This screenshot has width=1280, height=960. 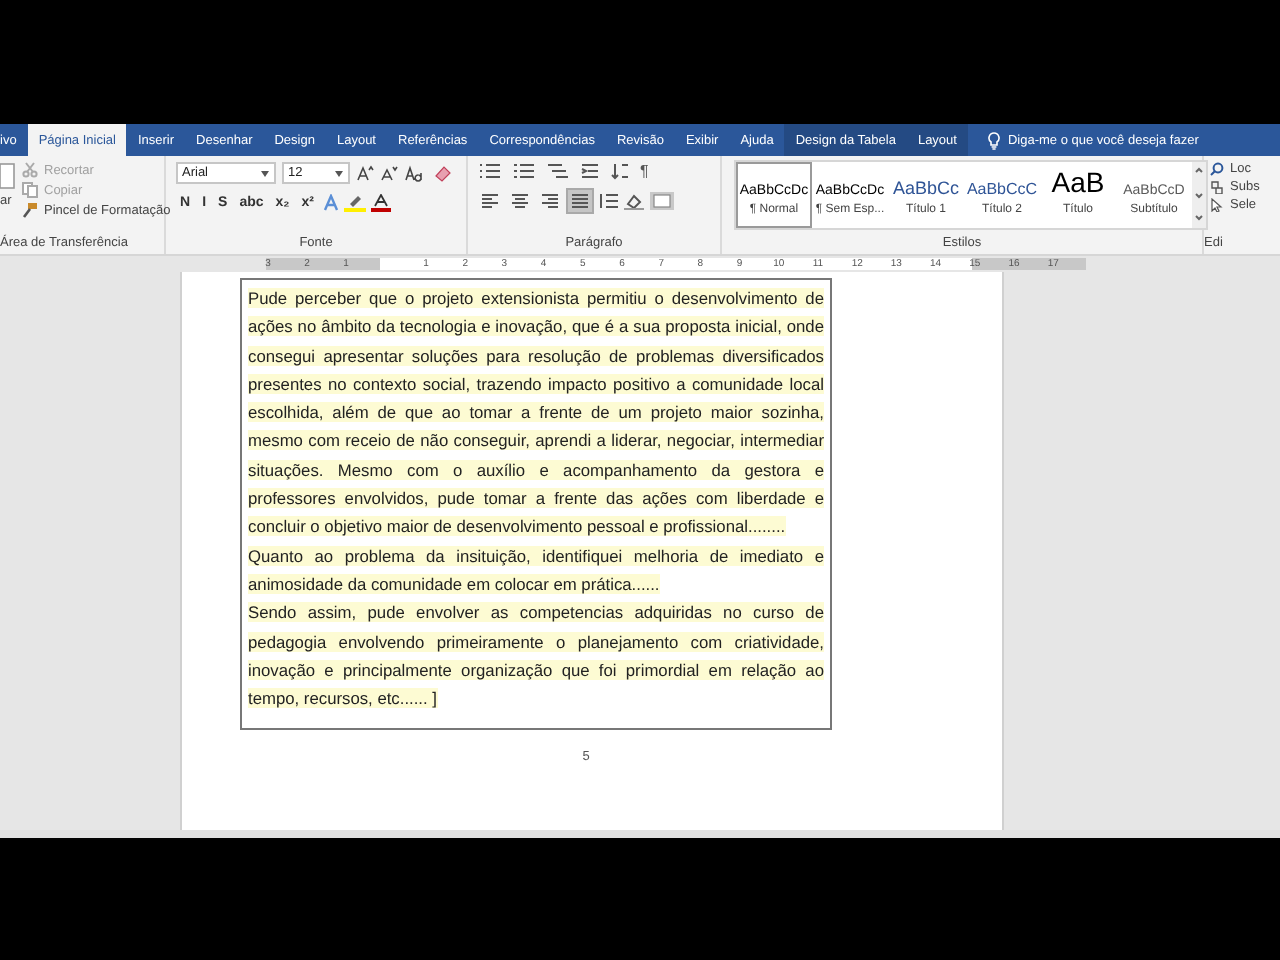 I want to click on sort-icon, so click(x=620, y=171).